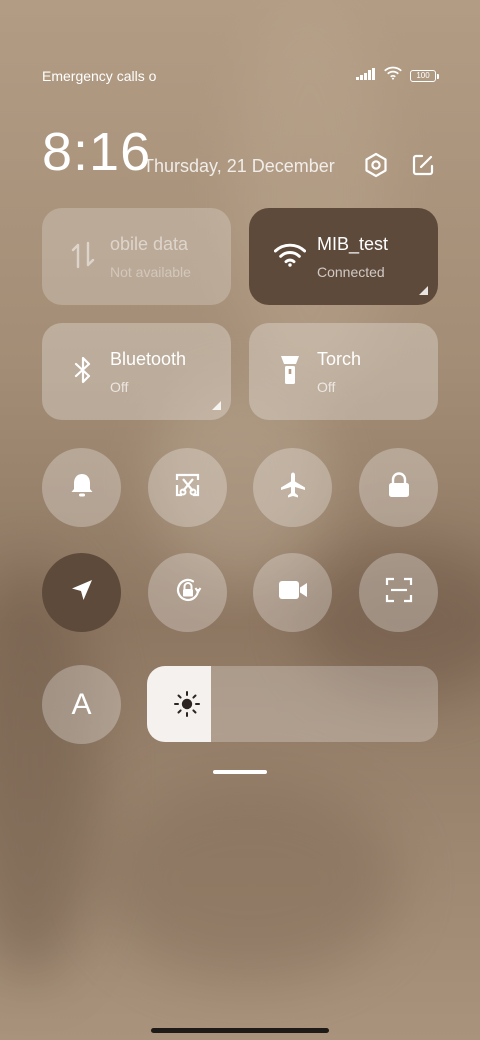 The width and height of the screenshot is (480, 1040). I want to click on location-icon, so click(82, 592).